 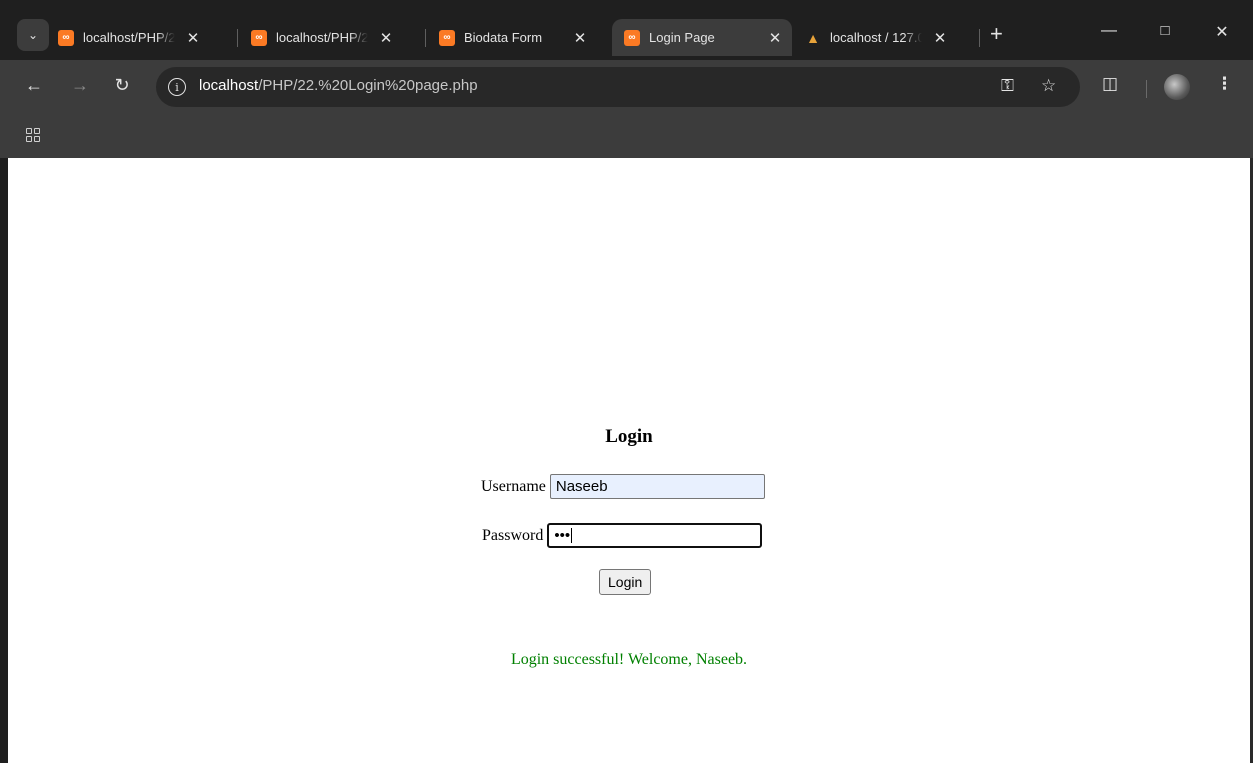 What do you see at coordinates (34, 85) in the screenshot?
I see `back-icon: ←` at bounding box center [34, 85].